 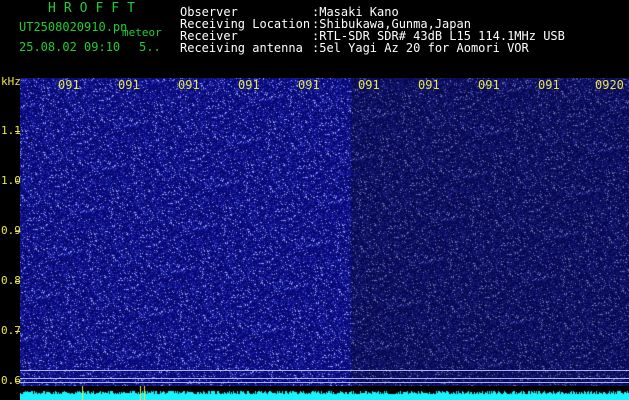 I want to click on frequency-axis: kHz 1.1 1.0 0.9 0.8 0.7 0.6, so click(x=10, y=237).